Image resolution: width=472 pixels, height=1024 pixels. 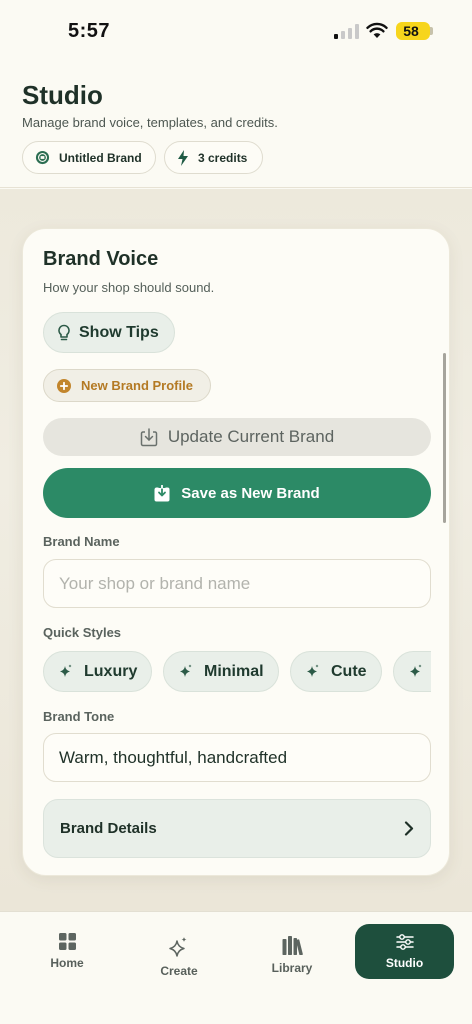 I want to click on books-icon, so click(x=292, y=945).